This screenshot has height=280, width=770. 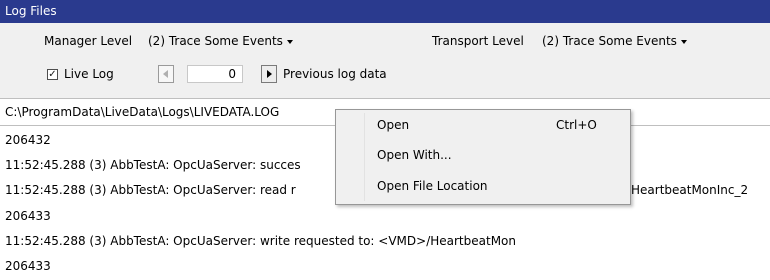 I want to click on arrow-left-icon, so click(x=165, y=74).